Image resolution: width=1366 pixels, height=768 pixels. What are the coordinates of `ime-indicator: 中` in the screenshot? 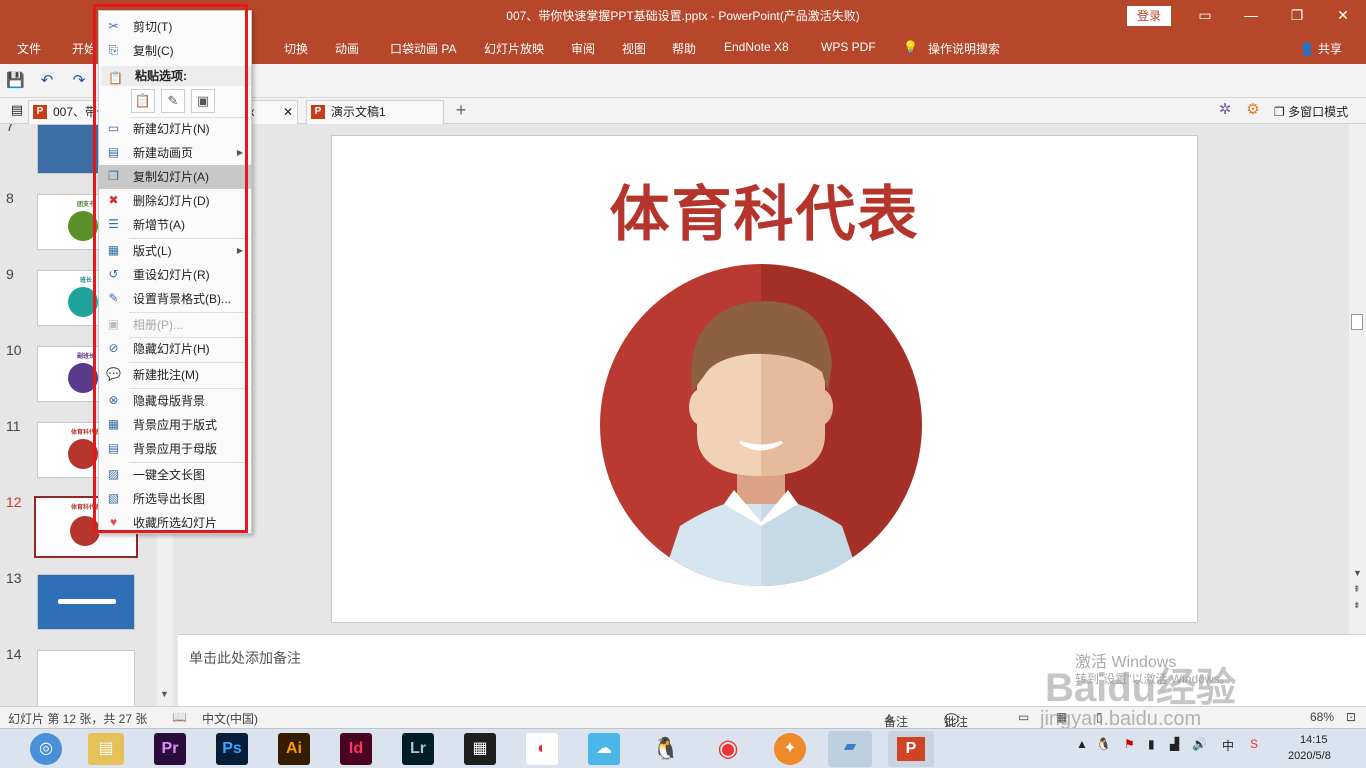 It's located at (1228, 745).